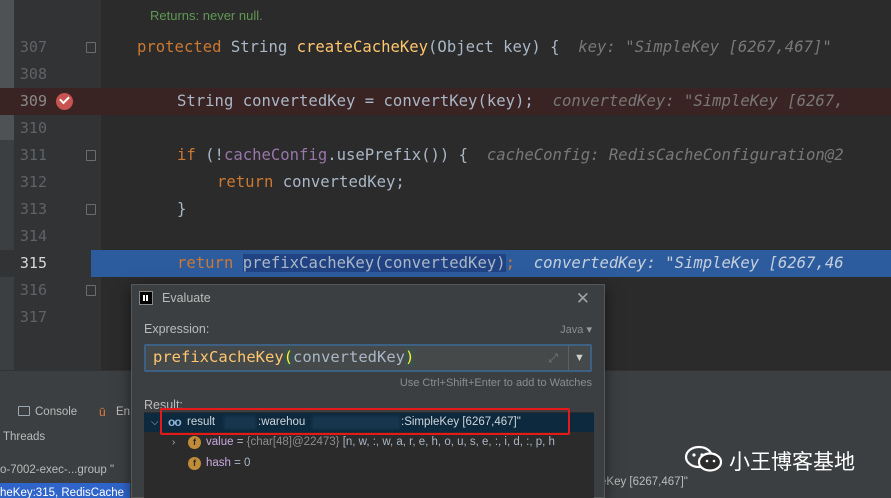 Image resolution: width=891 pixels, height=498 pixels. Describe the element at coordinates (56, 412) in the screenshot. I see `console-tab-label: Console` at that location.